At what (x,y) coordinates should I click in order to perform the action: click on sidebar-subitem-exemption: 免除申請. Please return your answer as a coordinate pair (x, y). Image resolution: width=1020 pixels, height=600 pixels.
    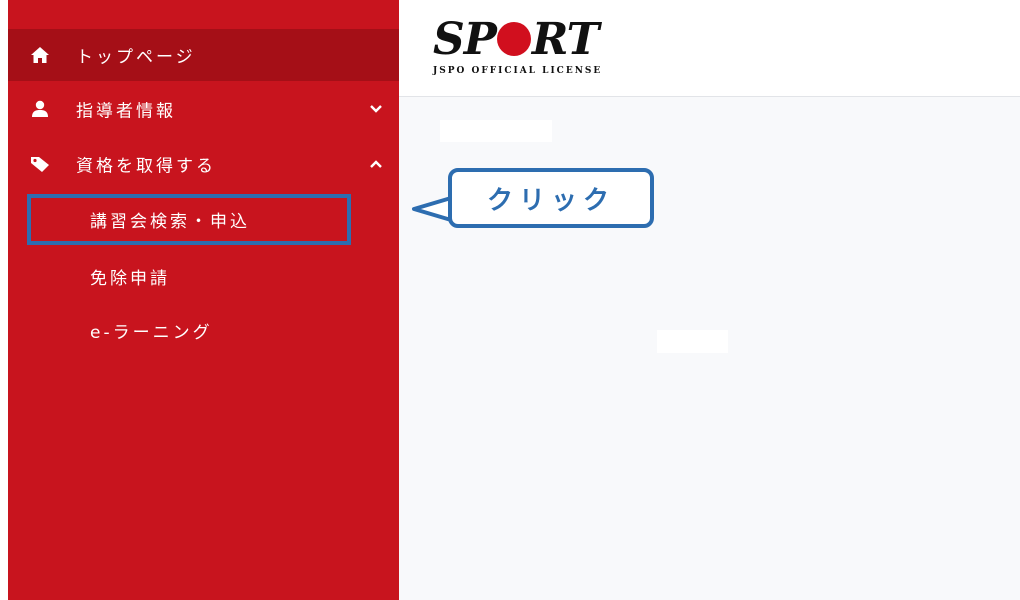
    Looking at the image, I should click on (130, 276).